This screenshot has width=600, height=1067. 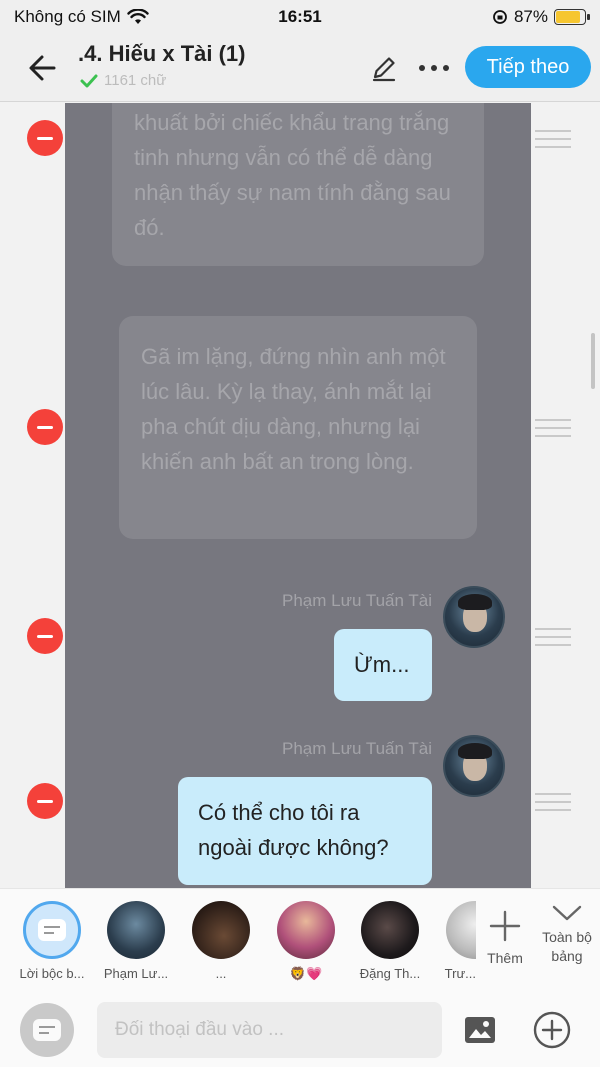 What do you see at coordinates (567, 913) in the screenshot?
I see `chevron-down-icon` at bounding box center [567, 913].